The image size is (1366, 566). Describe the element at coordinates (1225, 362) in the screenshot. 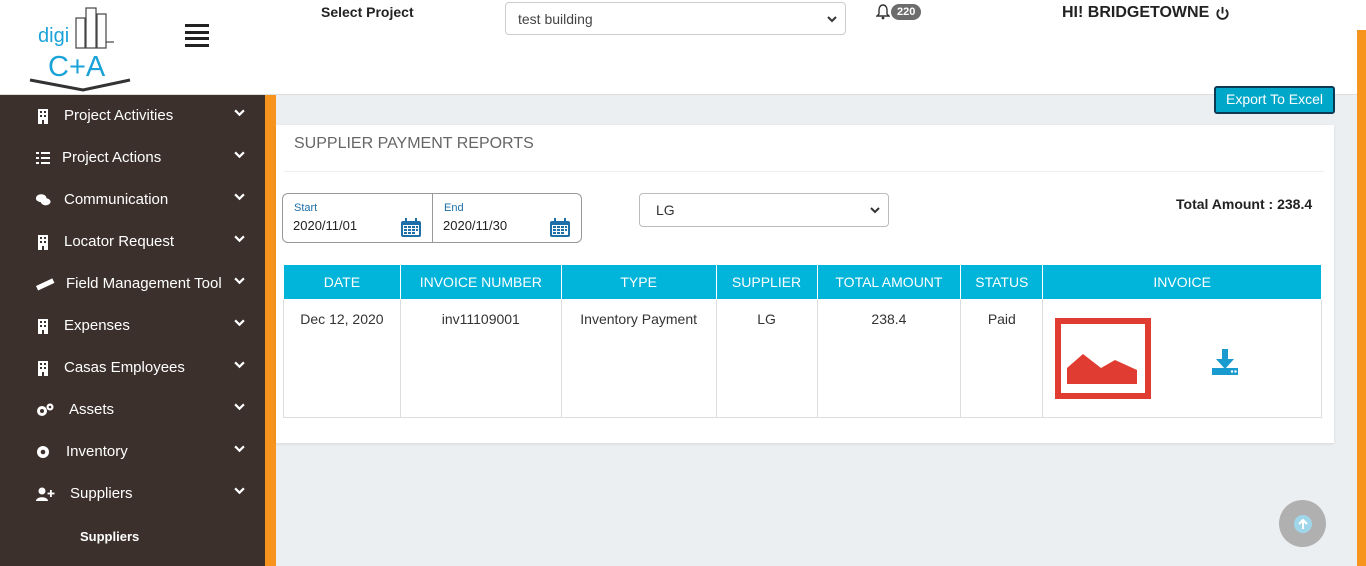

I see `download-icon` at that location.